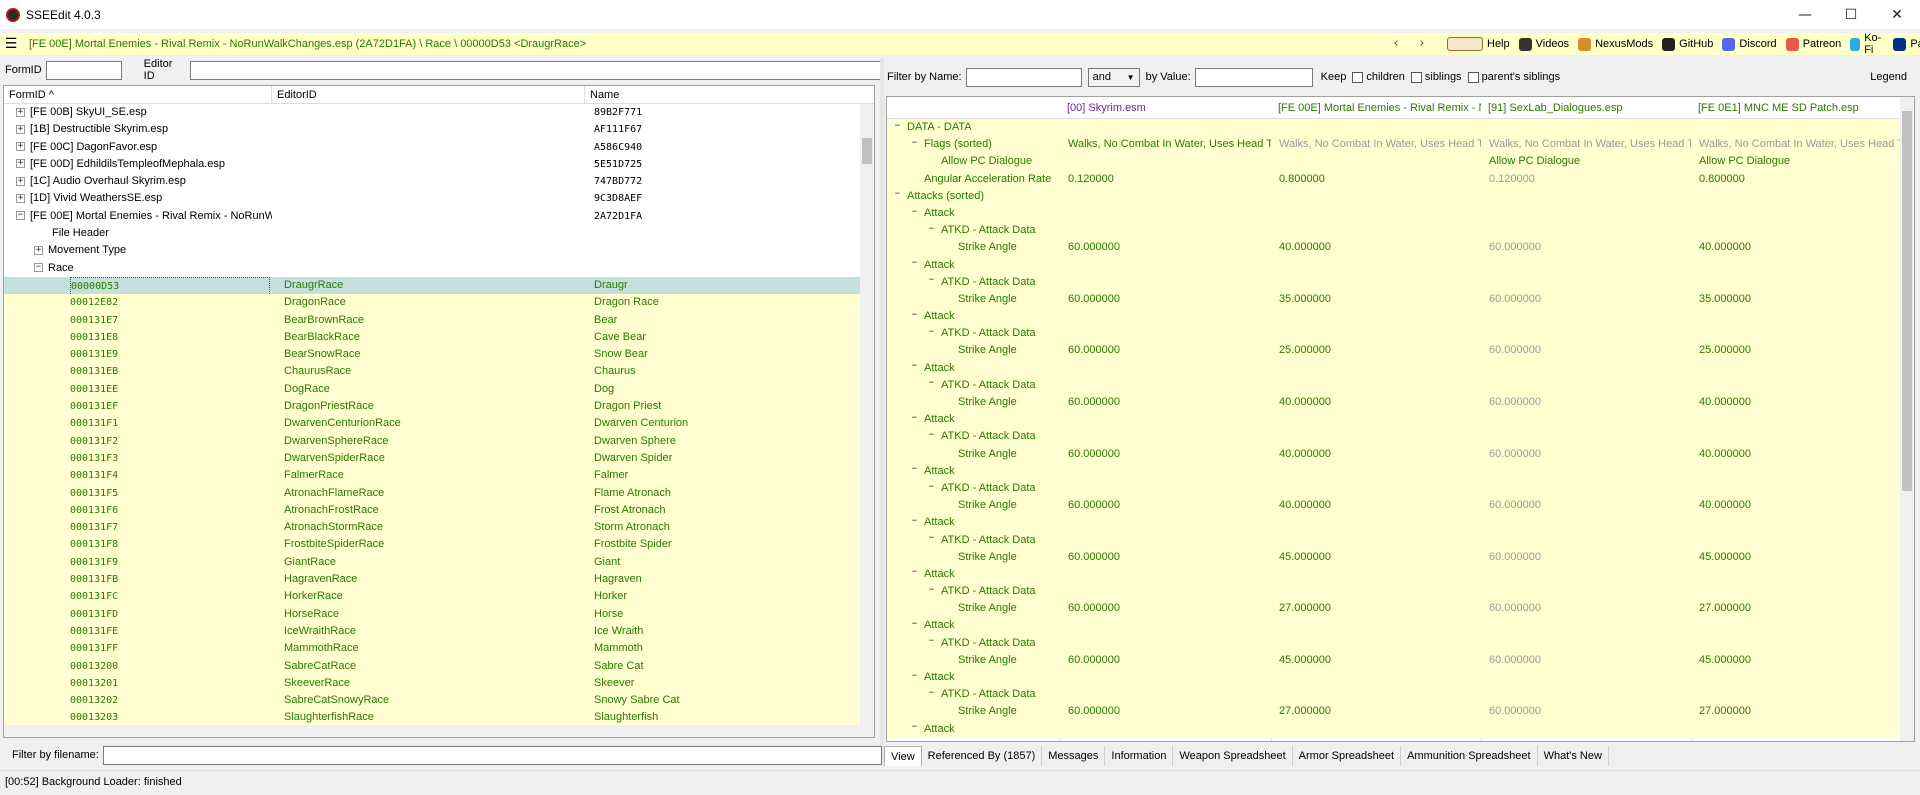 This screenshot has width=1920, height=795. Describe the element at coordinates (903, 756) in the screenshot. I see `tab-view: View` at that location.